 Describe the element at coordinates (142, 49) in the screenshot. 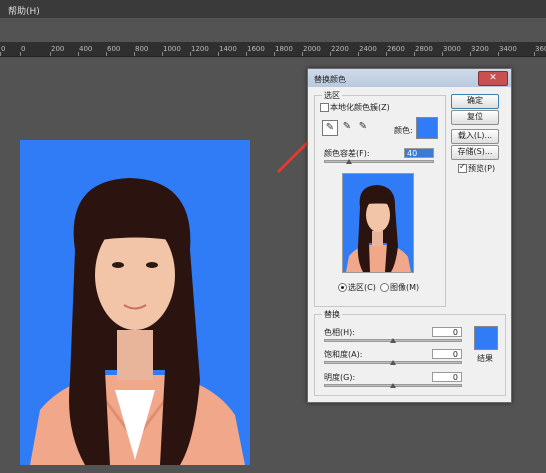

I see `ruler-tick-label: 800` at that location.